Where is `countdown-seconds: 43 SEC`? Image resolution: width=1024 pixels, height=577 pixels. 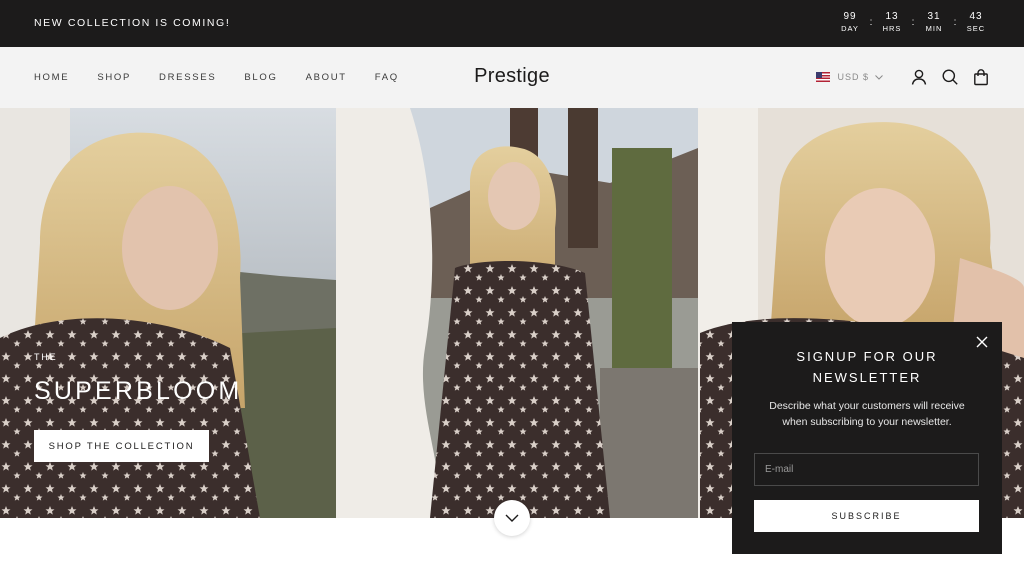 countdown-seconds: 43 SEC is located at coordinates (976, 22).